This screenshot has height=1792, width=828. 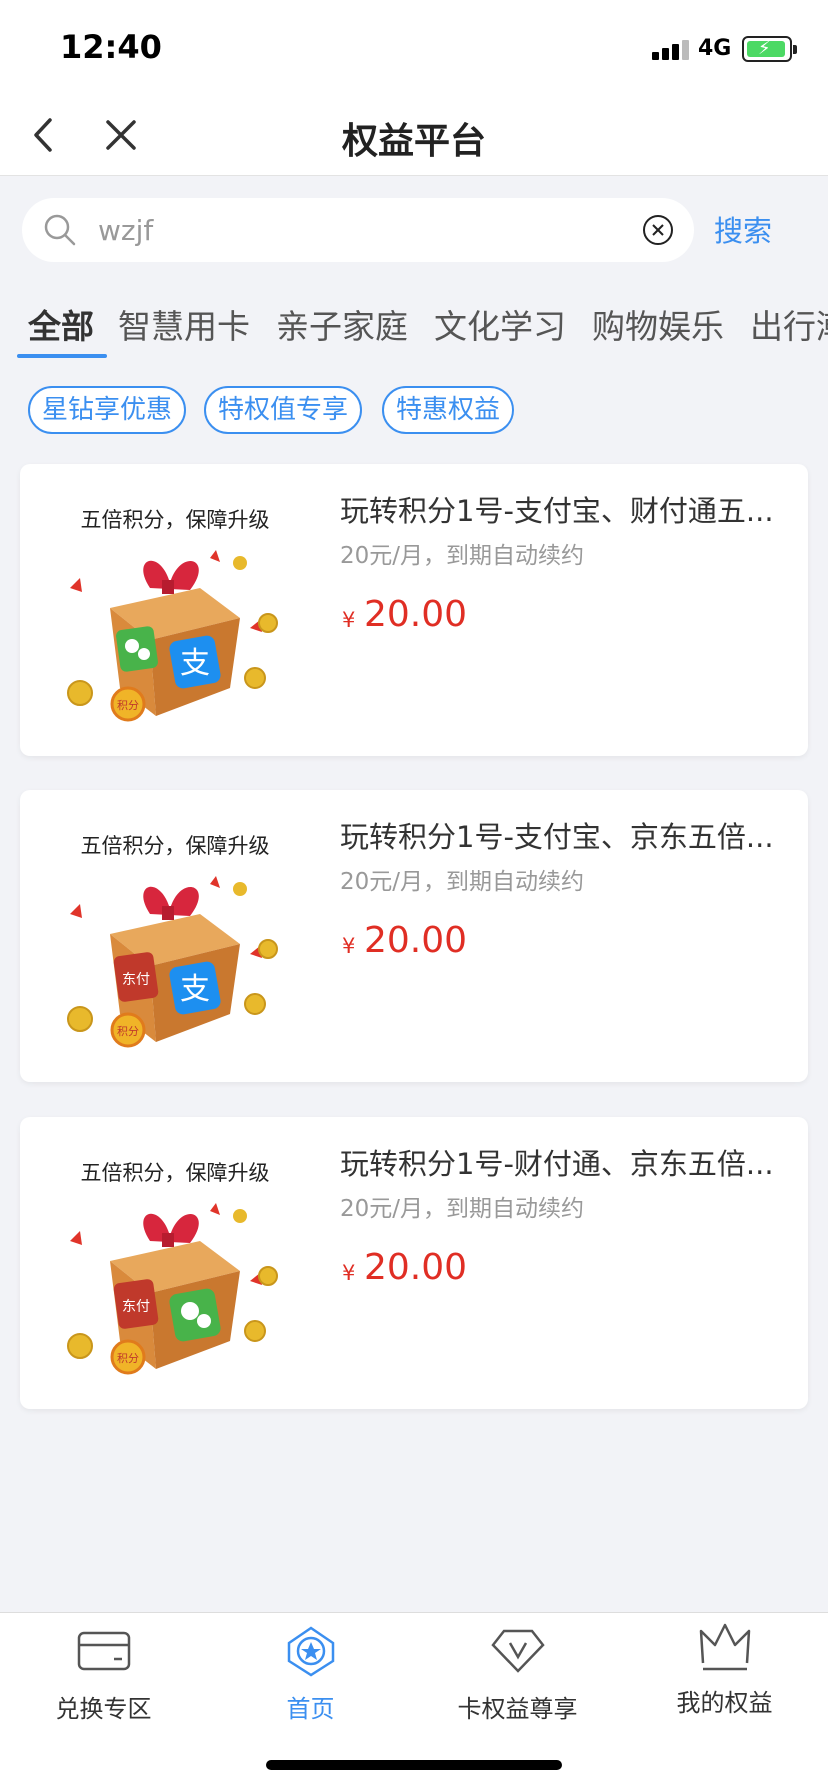 I want to click on chip-special-offer: 特惠权益, so click(x=448, y=410).